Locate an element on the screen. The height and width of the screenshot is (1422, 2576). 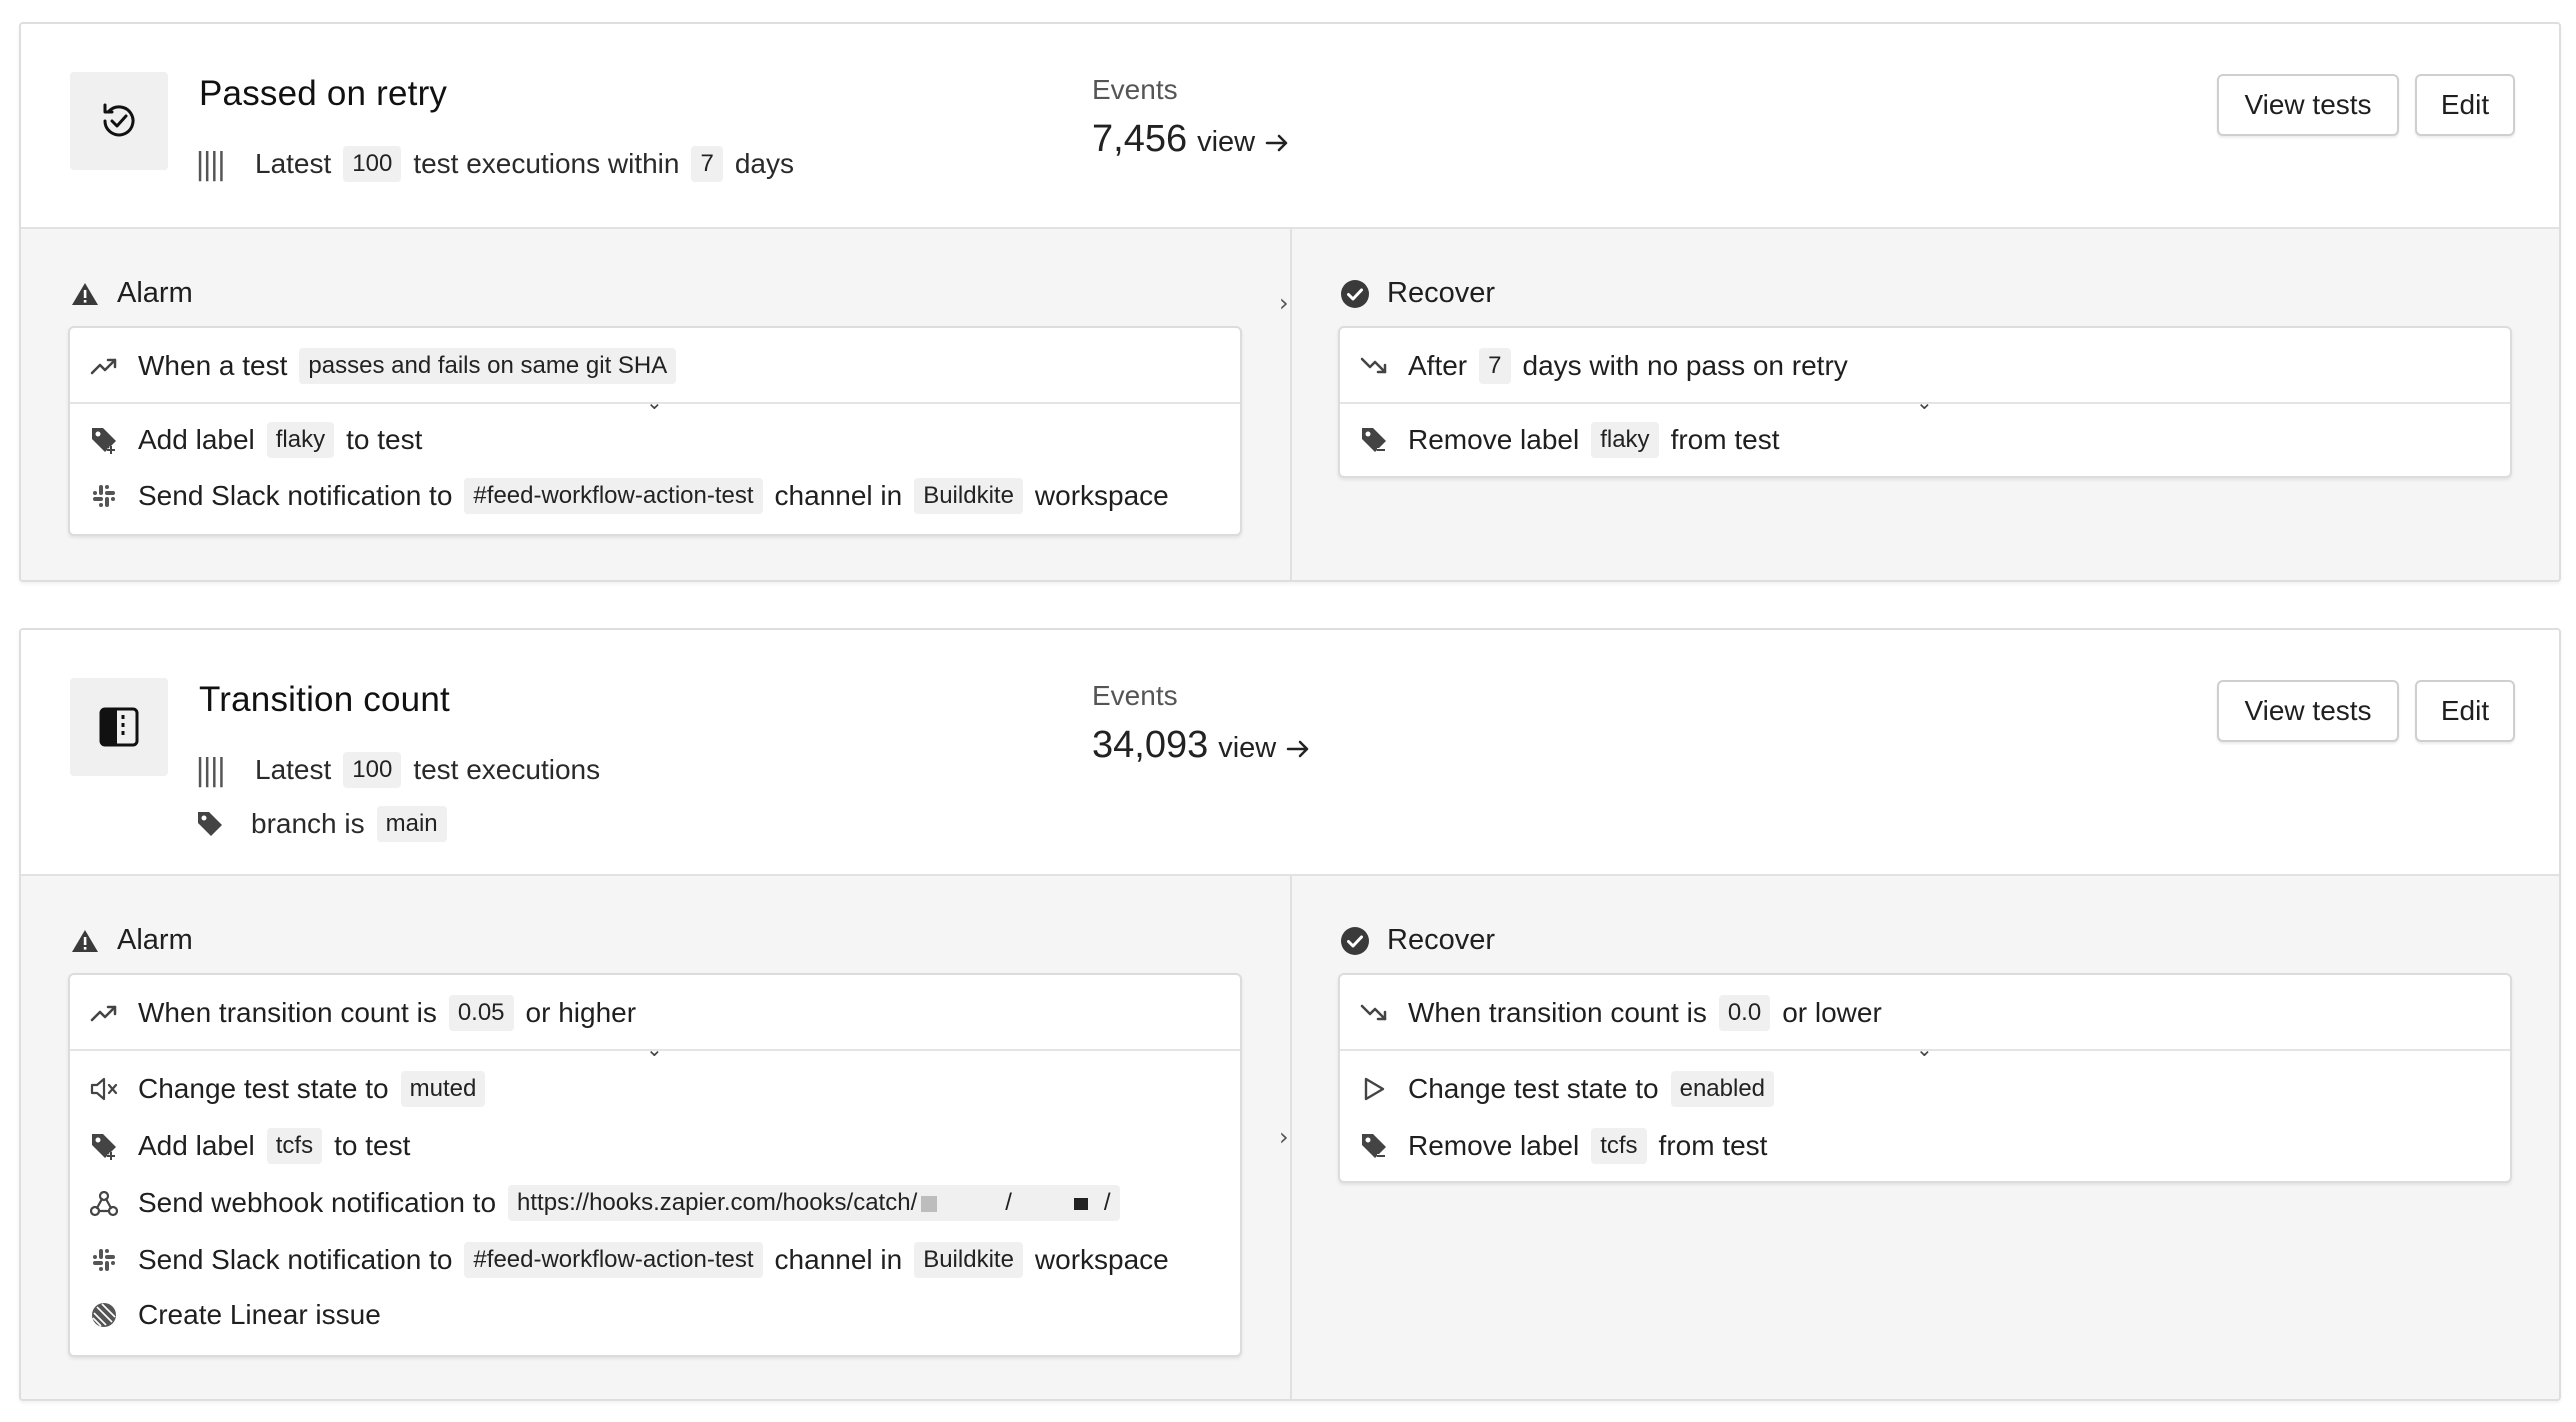
label-chip: flaky is located at coordinates (1625, 440).